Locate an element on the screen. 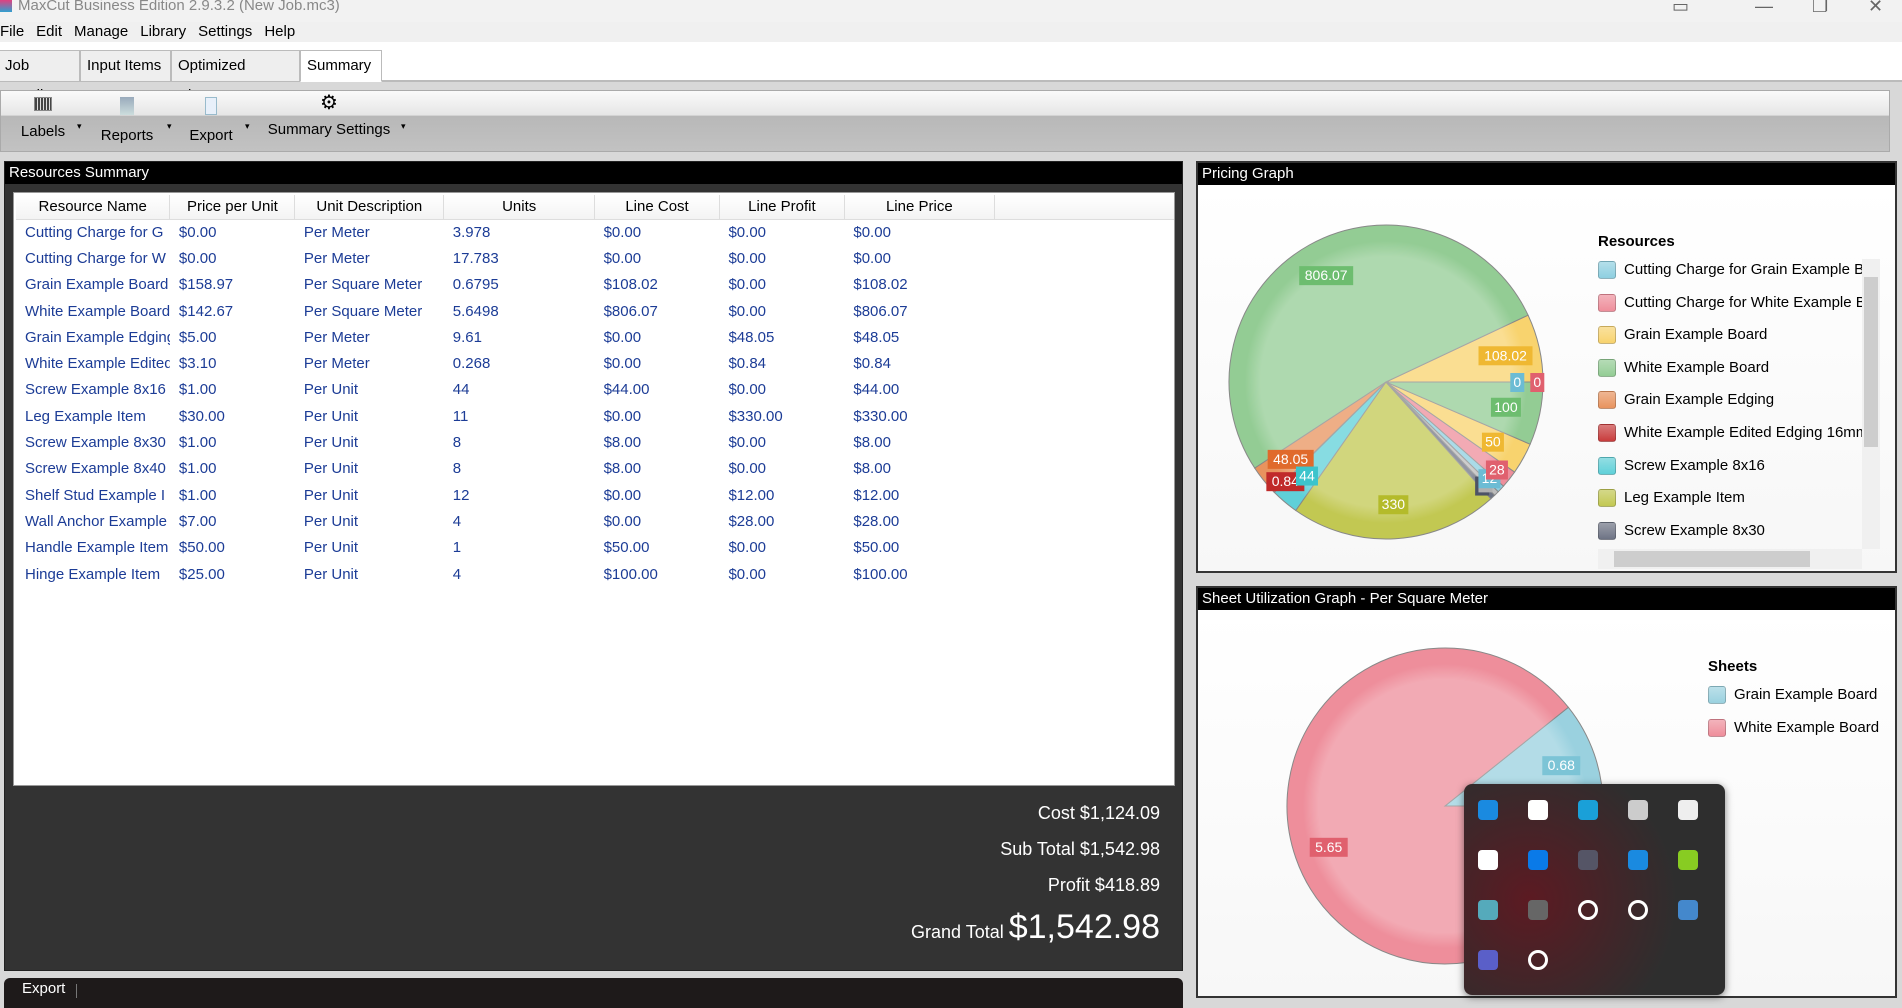 This screenshot has height=1008, width=1902. menu-settings: Settings is located at coordinates (225, 32).